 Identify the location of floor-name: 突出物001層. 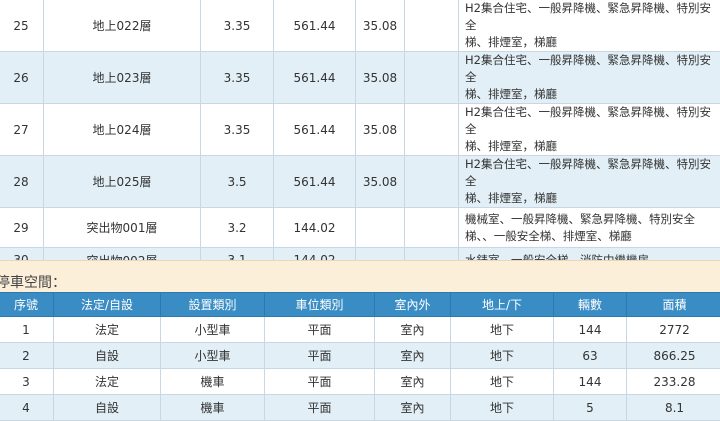
(122, 228).